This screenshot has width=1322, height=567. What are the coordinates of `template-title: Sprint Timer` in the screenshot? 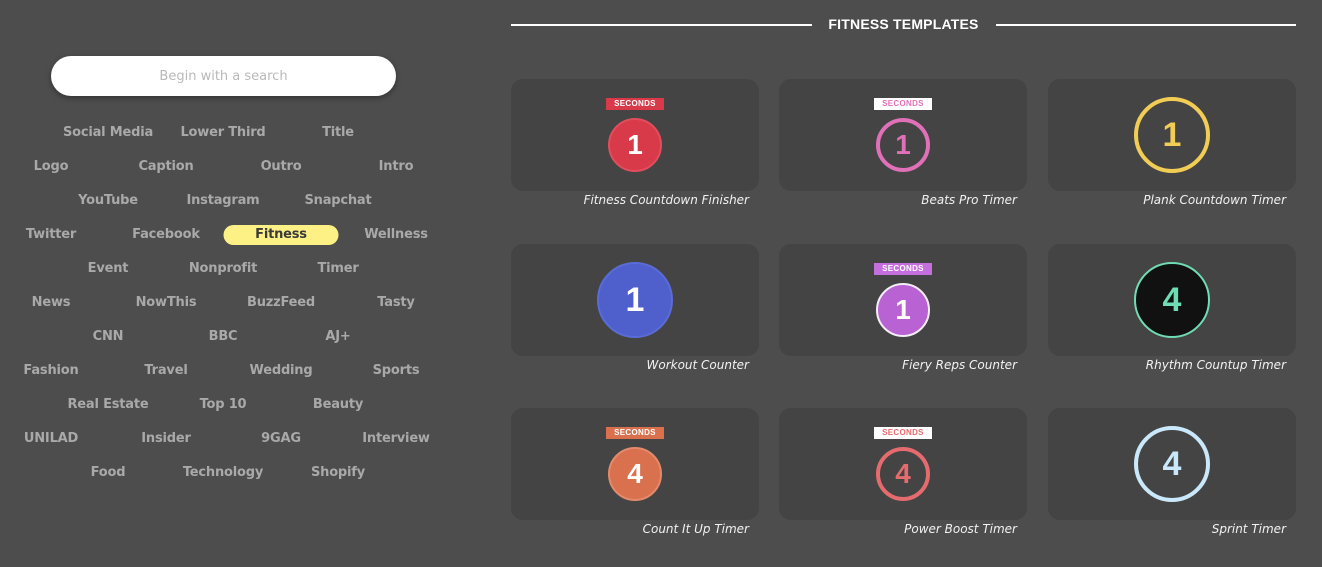 It's located at (1172, 529).